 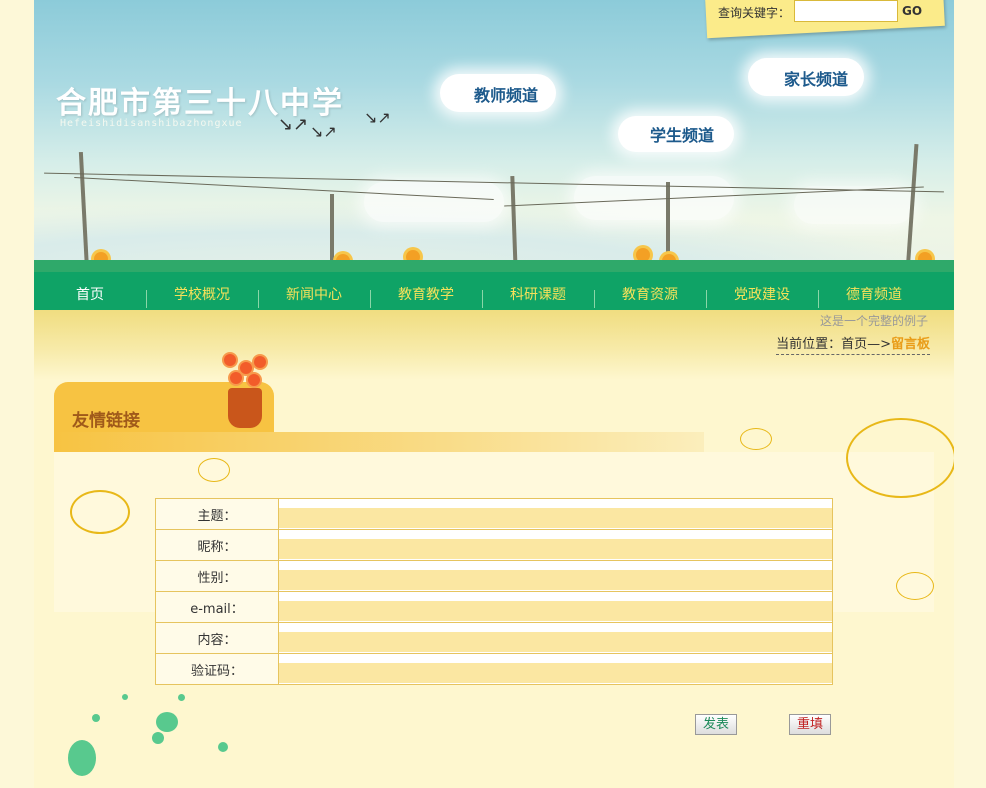 What do you see at coordinates (217, 545) in the screenshot?
I see `nickname-label: 昵称：` at bounding box center [217, 545].